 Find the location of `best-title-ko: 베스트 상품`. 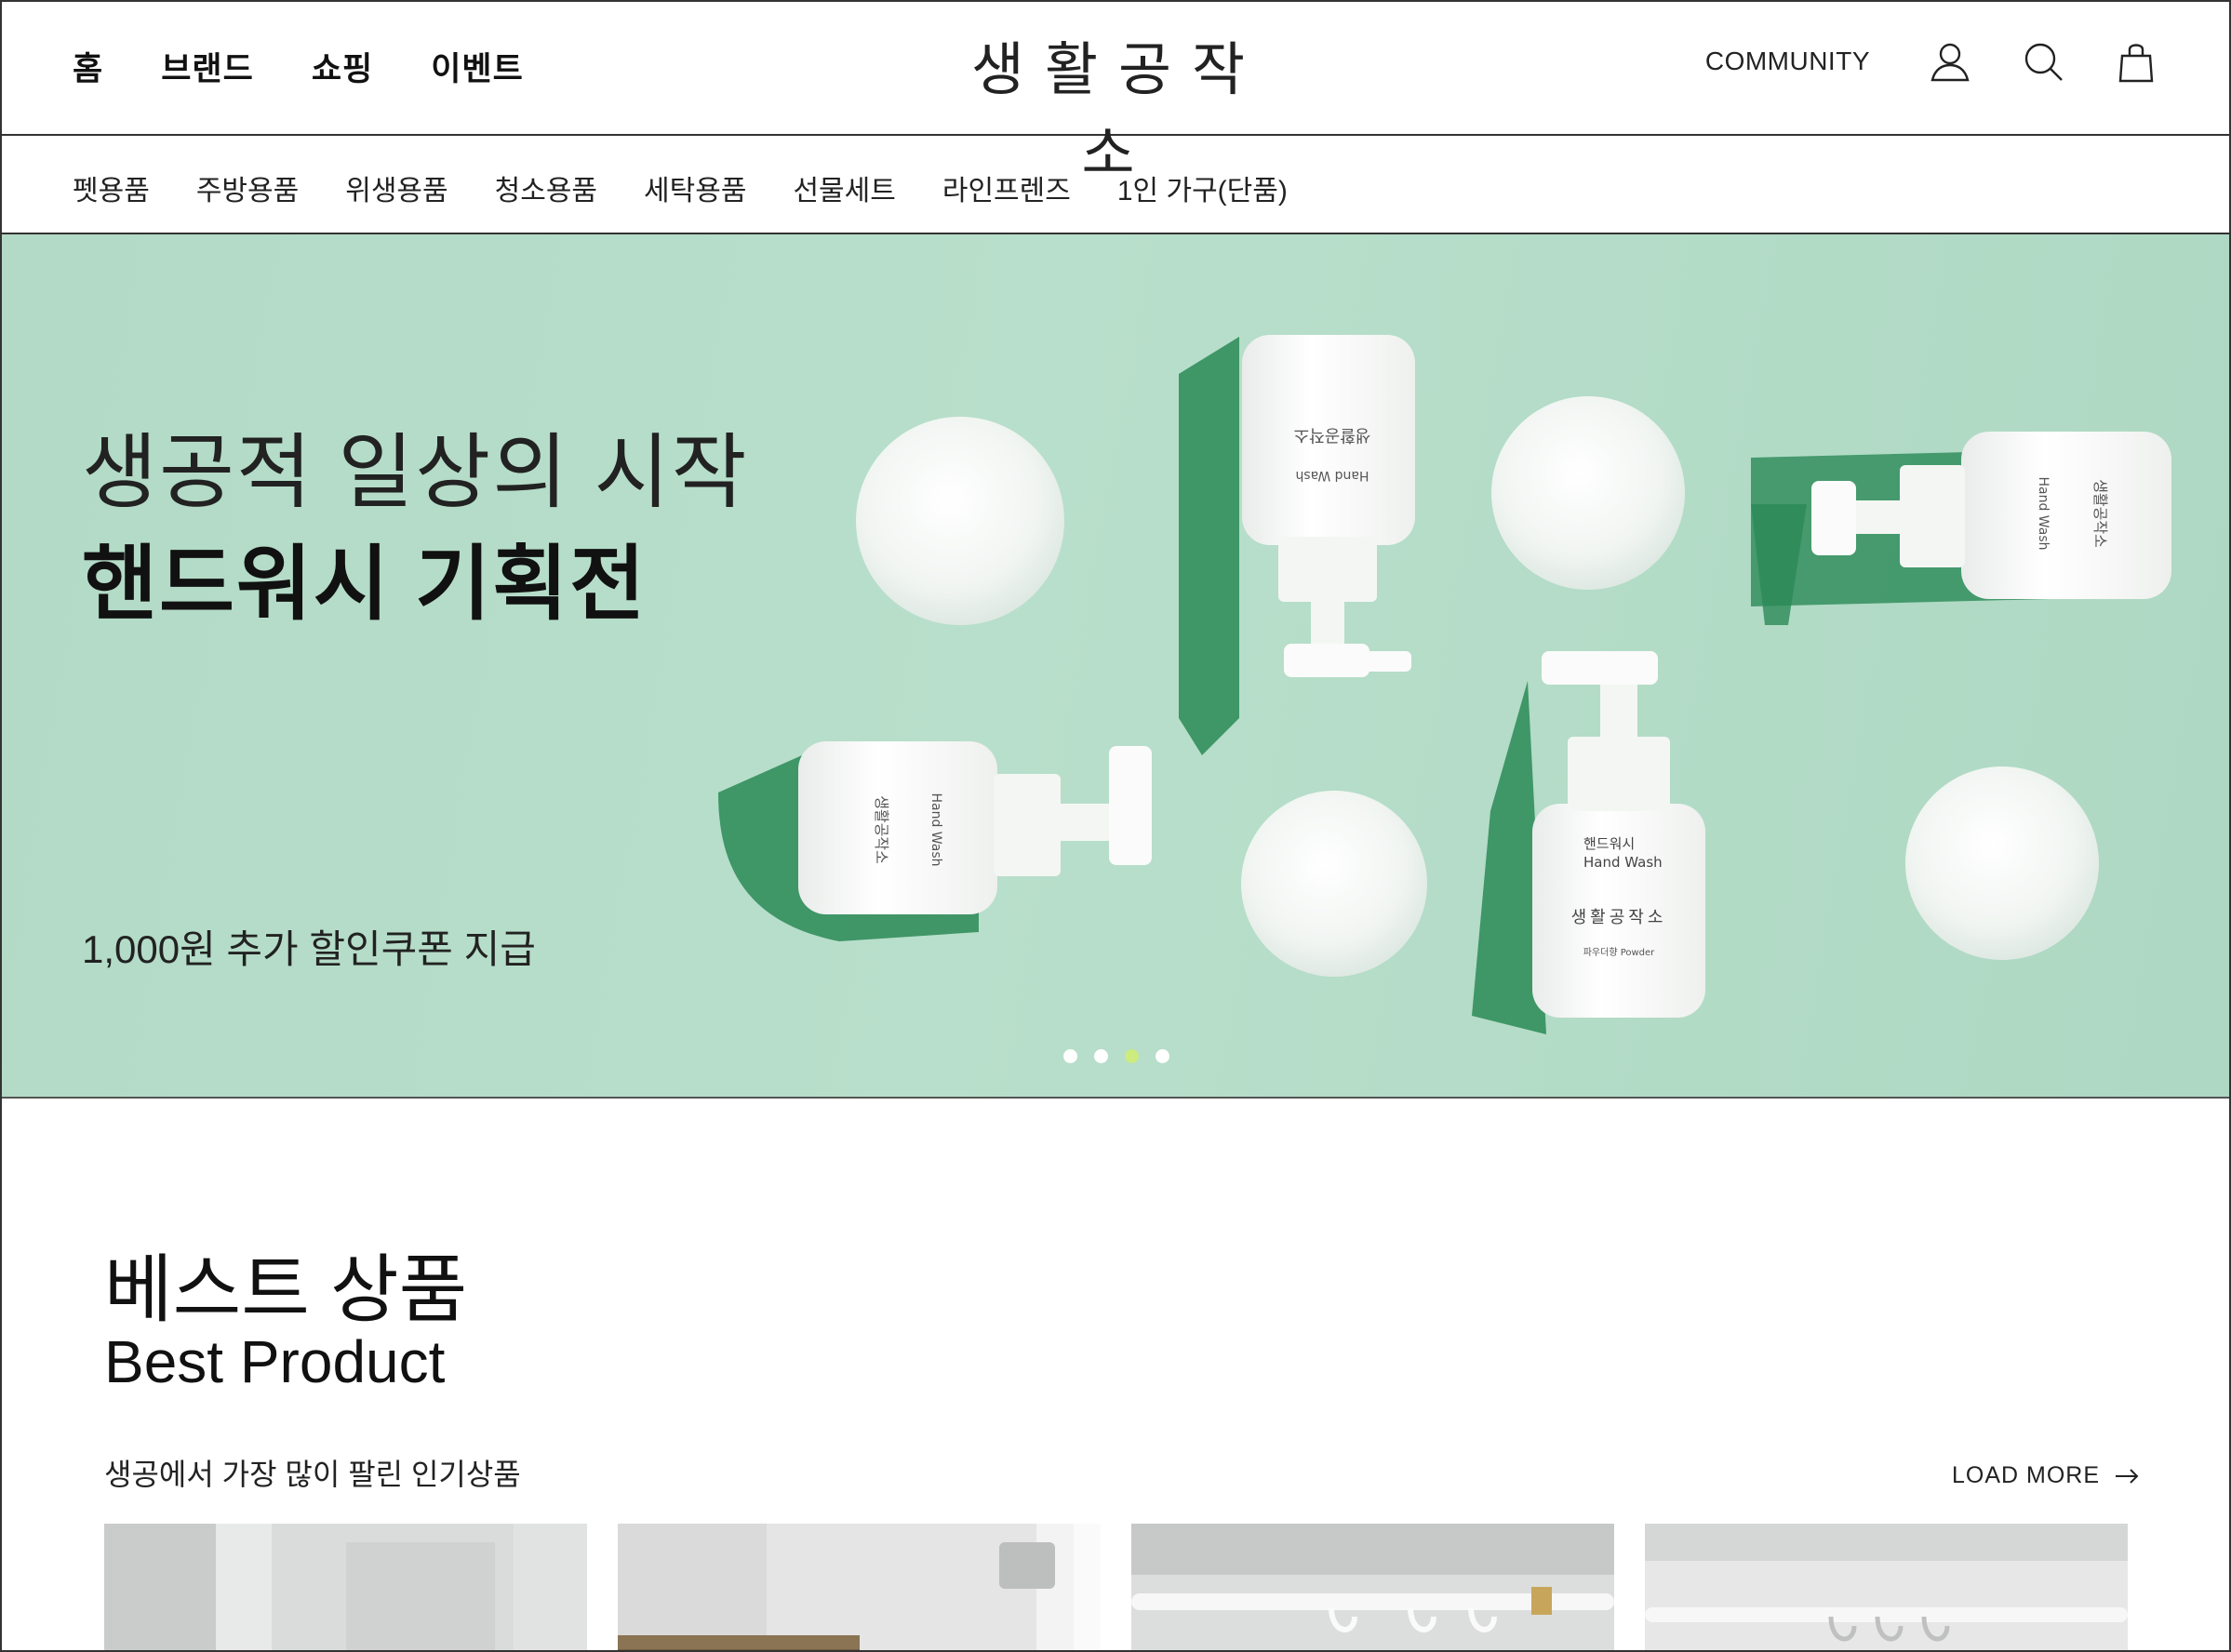

best-title-ko: 베스트 상품 is located at coordinates (286, 1289).